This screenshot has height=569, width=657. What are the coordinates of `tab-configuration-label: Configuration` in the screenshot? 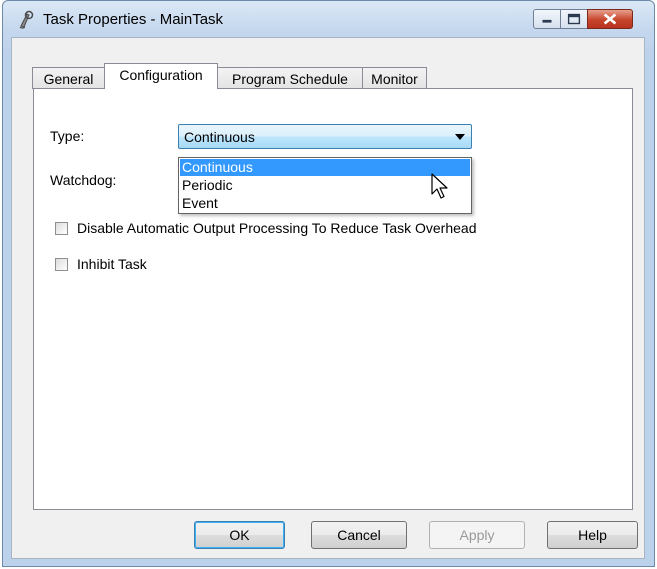 It's located at (161, 75).